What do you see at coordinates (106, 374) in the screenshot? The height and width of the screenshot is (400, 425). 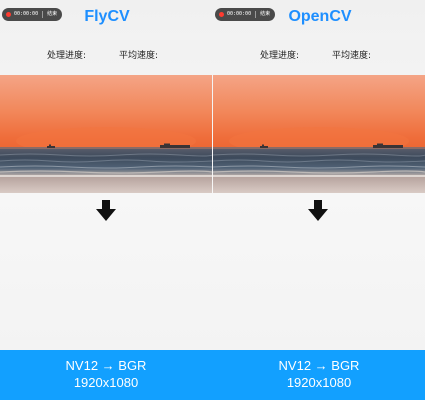 I see `flycv-conversion-info: NV12 → BGR 1920x1080` at bounding box center [106, 374].